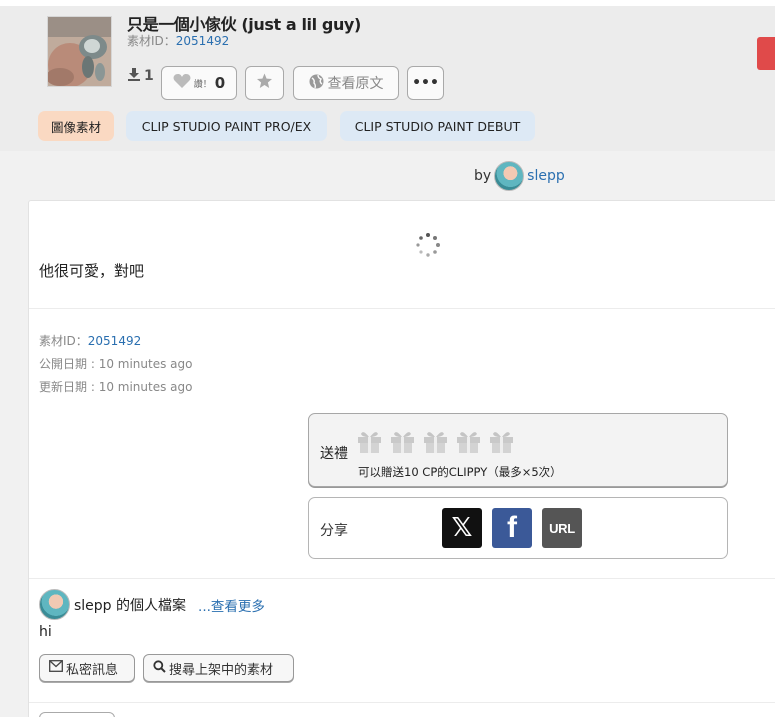  I want to click on share-panel: 分享 𝕏 f URL, so click(518, 528).